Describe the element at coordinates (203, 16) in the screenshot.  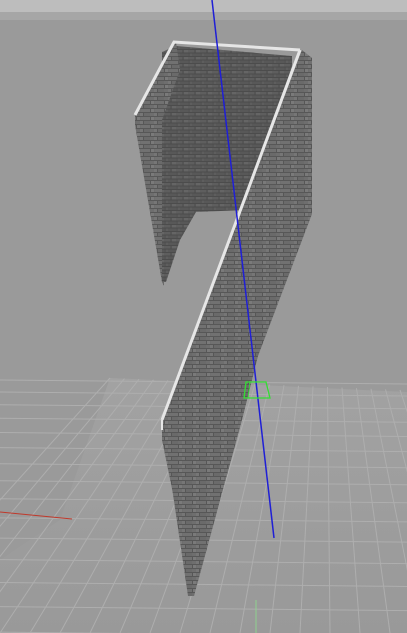
I see `viewport-top-strip-fade` at that location.